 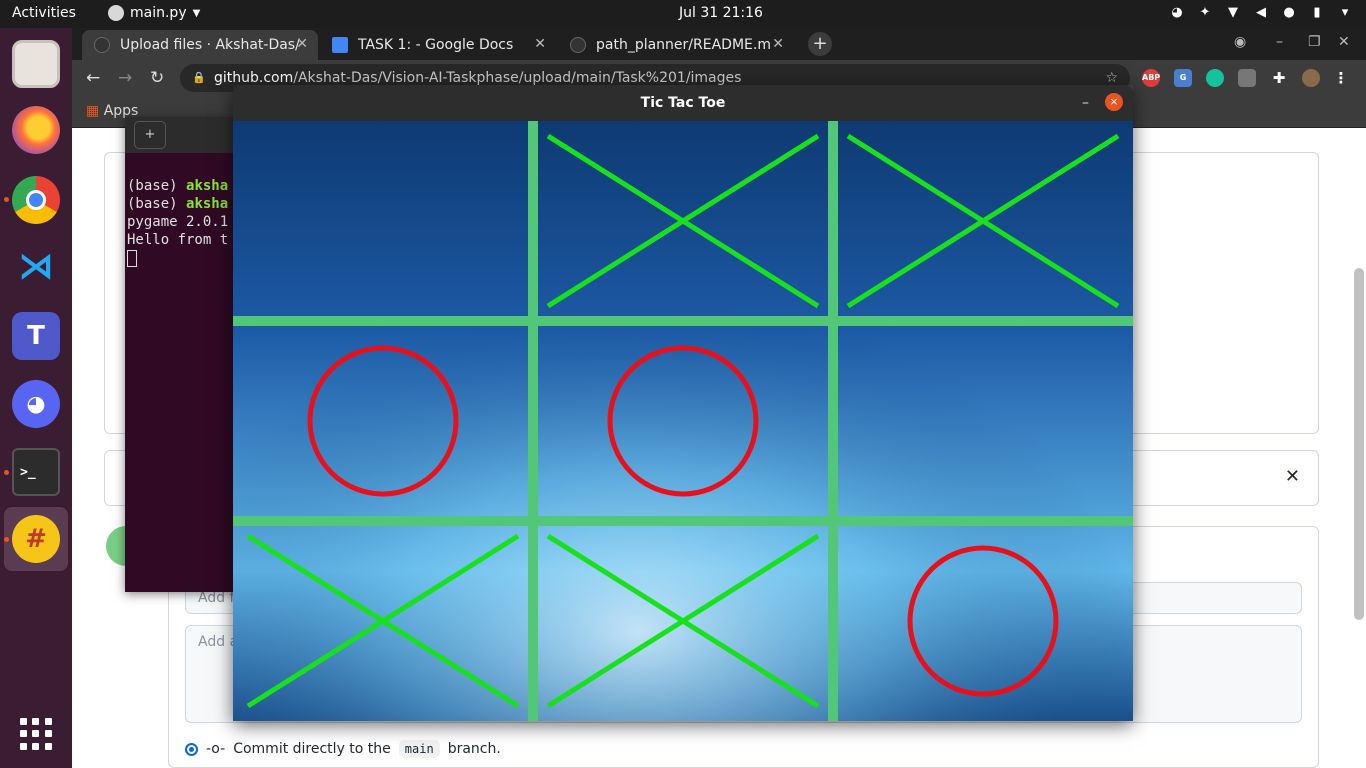 What do you see at coordinates (1233, 12) in the screenshot?
I see `wifi-icon: ▼` at bounding box center [1233, 12].